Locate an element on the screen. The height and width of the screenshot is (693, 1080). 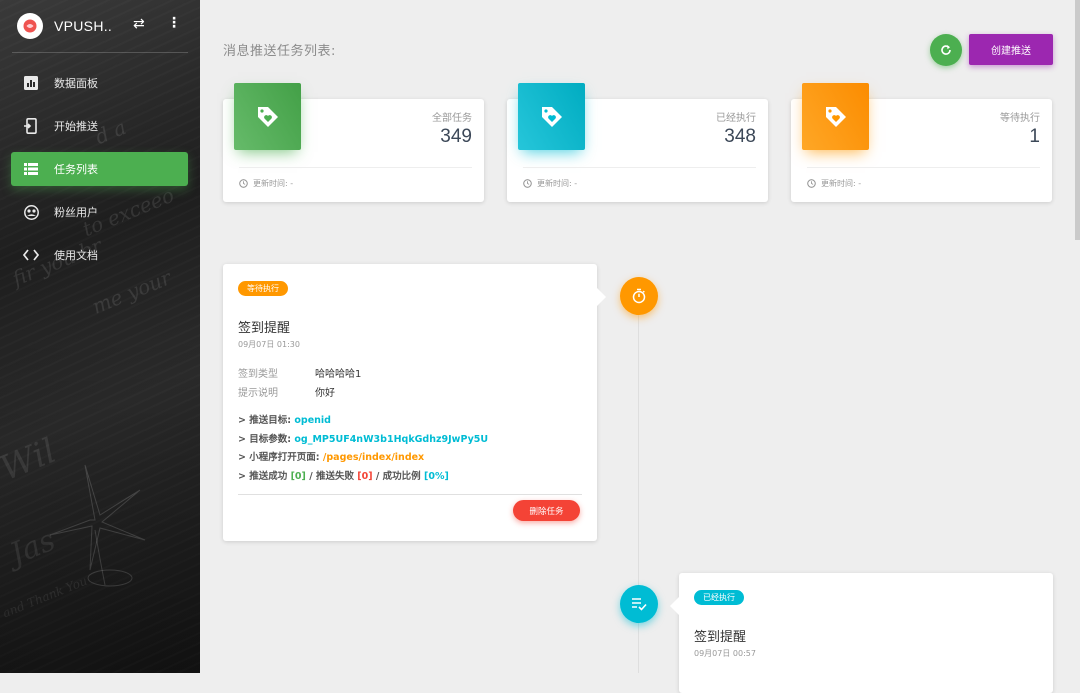
status-badge: 已经执行 is located at coordinates (719, 597).